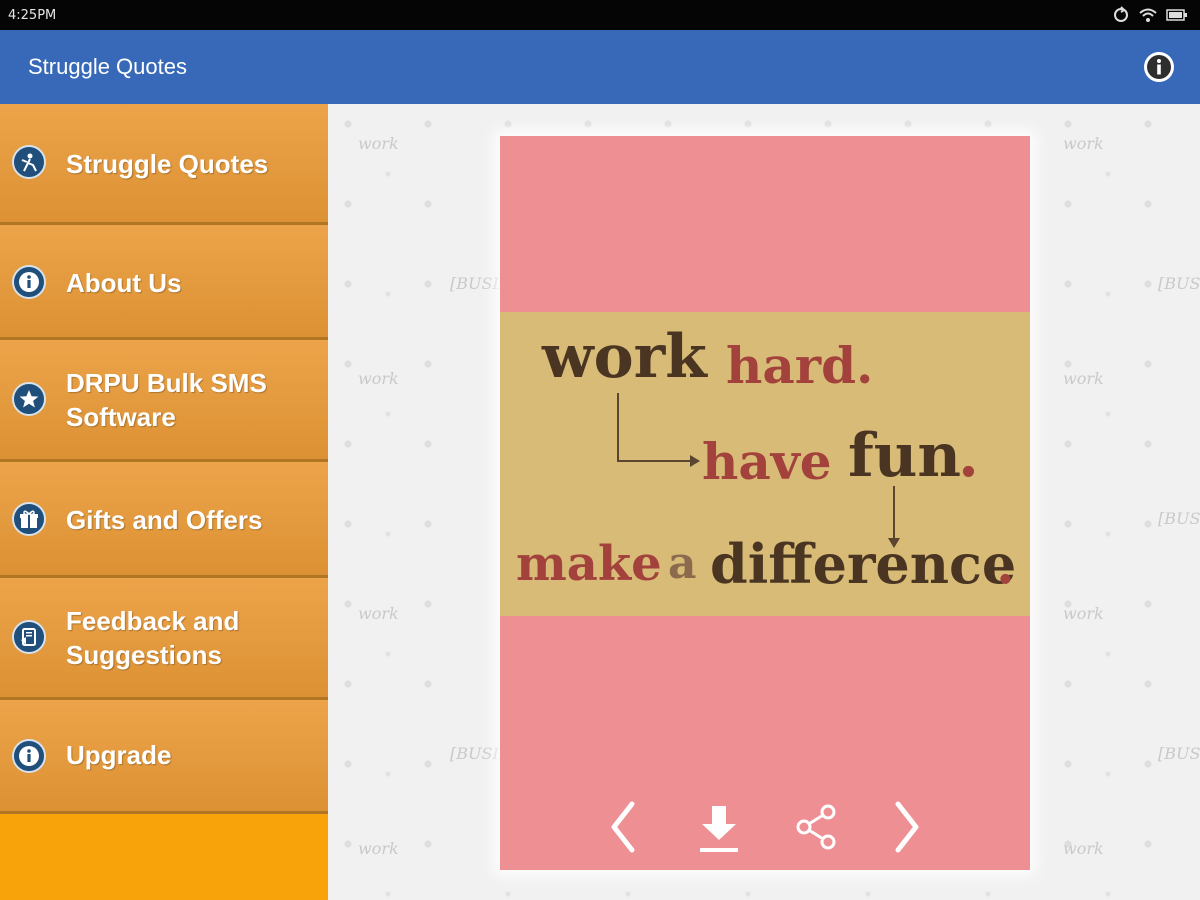 The image size is (1200, 900). I want to click on battery-icon, so click(1176, 15).